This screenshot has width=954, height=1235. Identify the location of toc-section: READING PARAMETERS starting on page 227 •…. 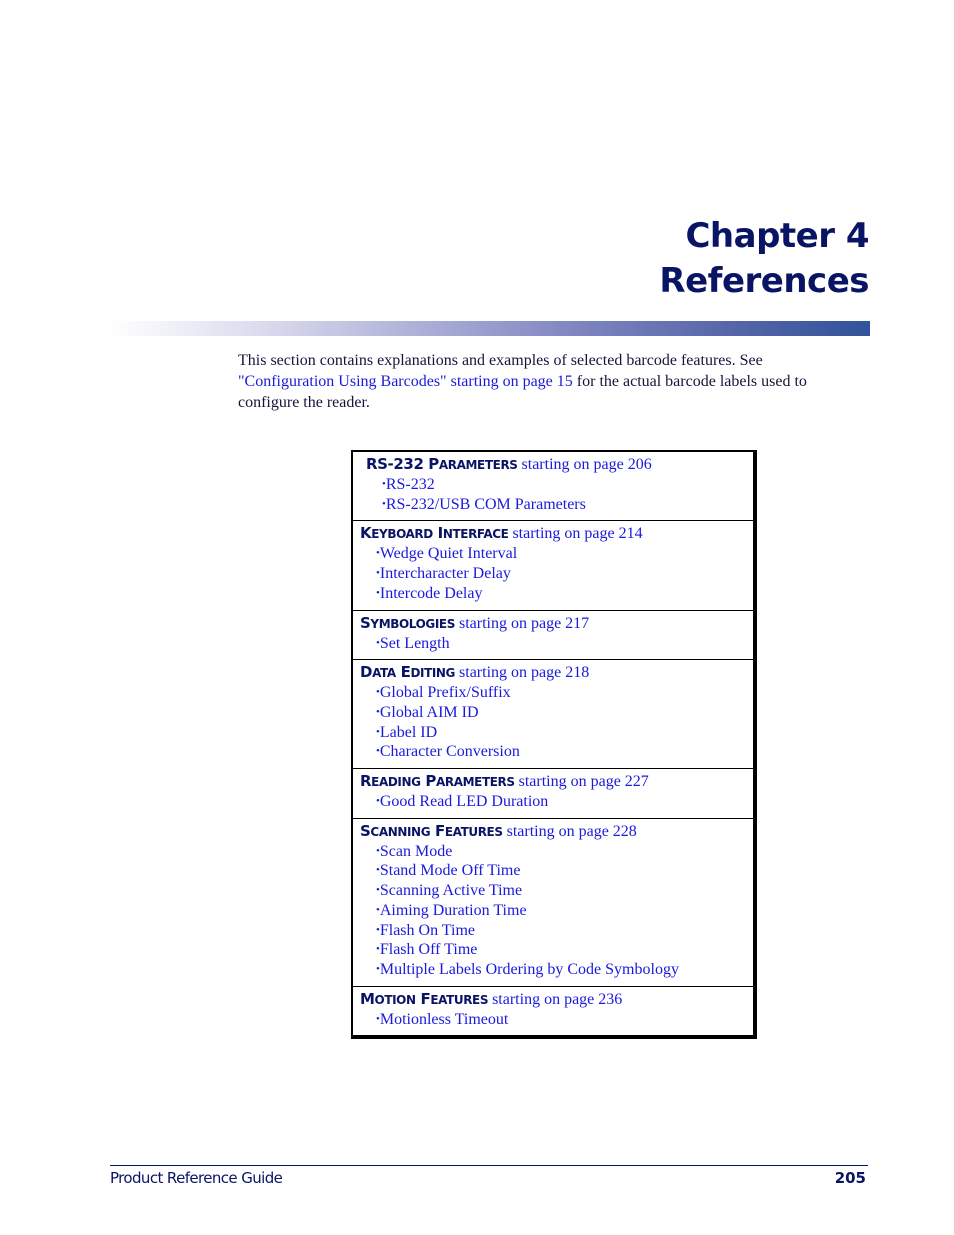
(553, 793).